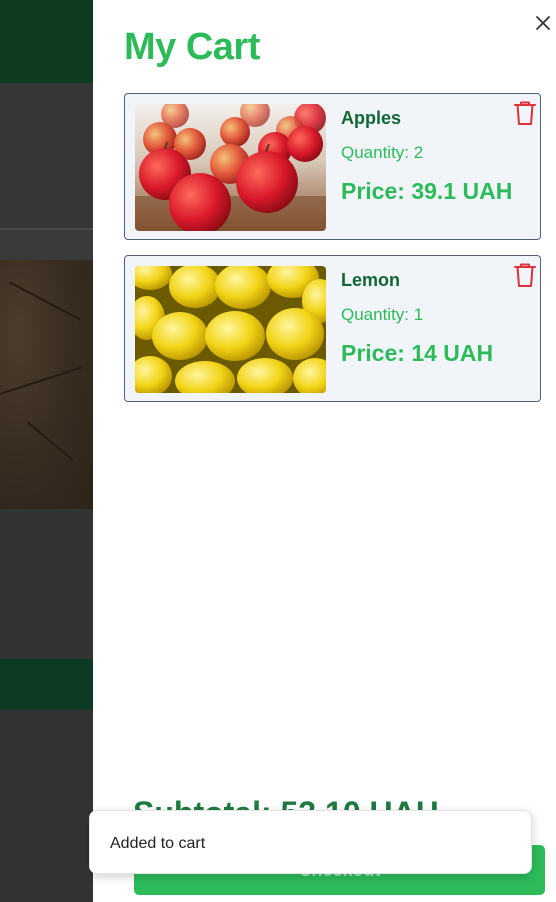 The width and height of the screenshot is (556, 902). What do you see at coordinates (371, 118) in the screenshot?
I see `item-name: Apples` at bounding box center [371, 118].